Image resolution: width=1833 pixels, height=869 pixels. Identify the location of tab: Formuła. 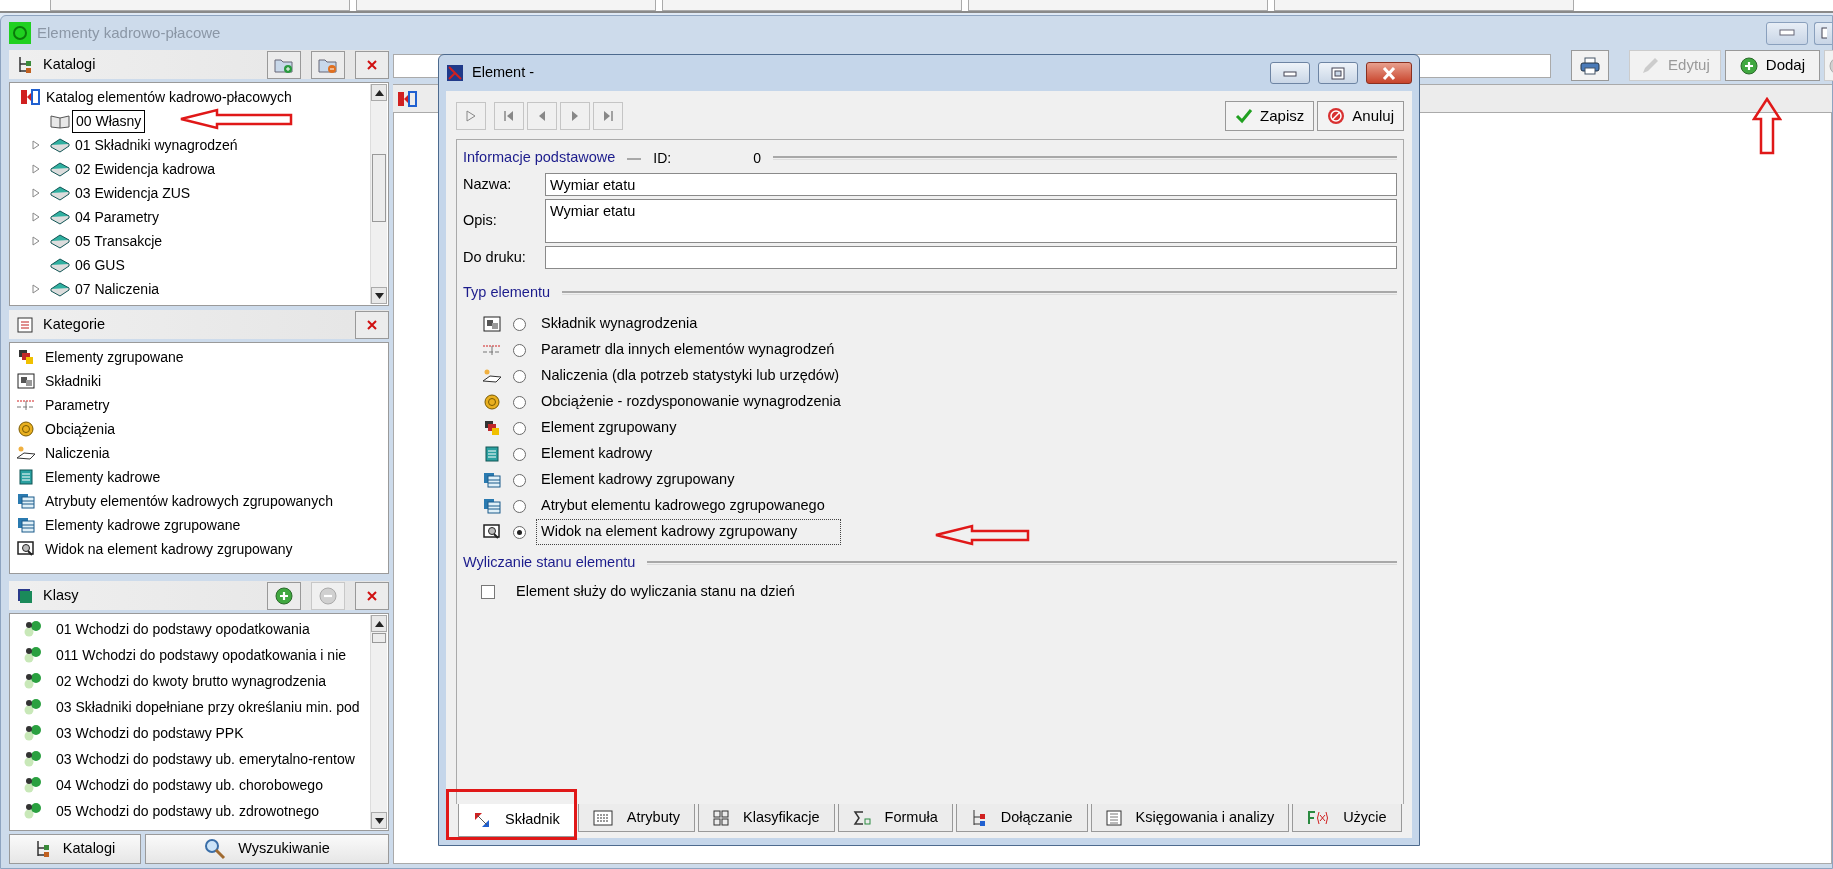
(895, 818).